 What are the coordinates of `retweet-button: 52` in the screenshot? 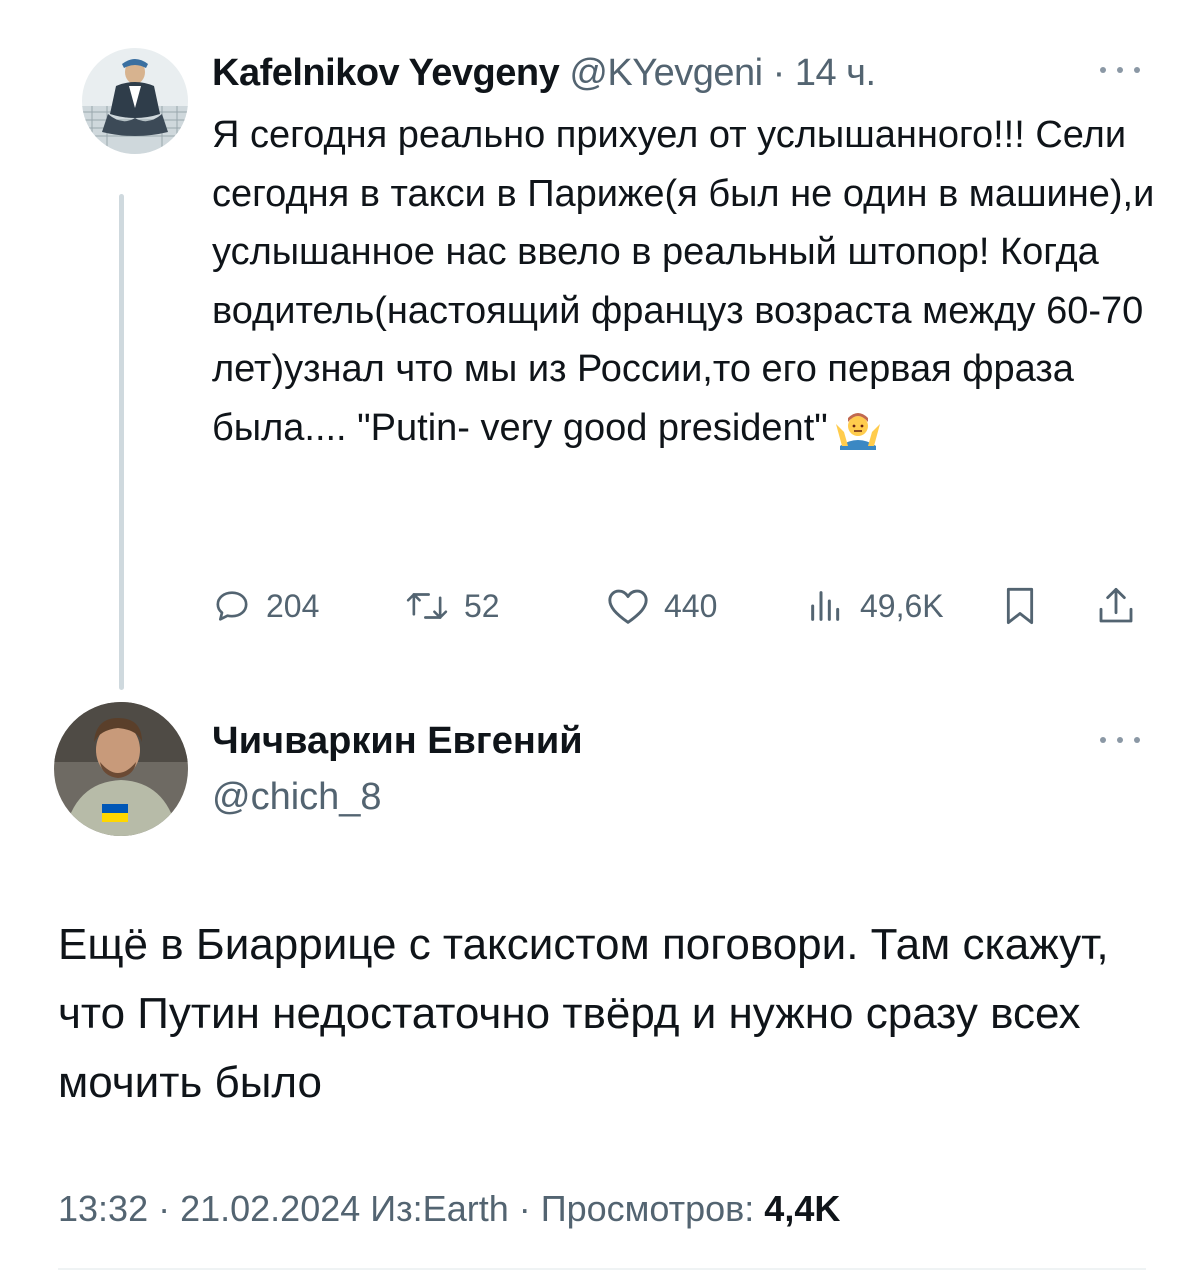 It's located at (452, 606).